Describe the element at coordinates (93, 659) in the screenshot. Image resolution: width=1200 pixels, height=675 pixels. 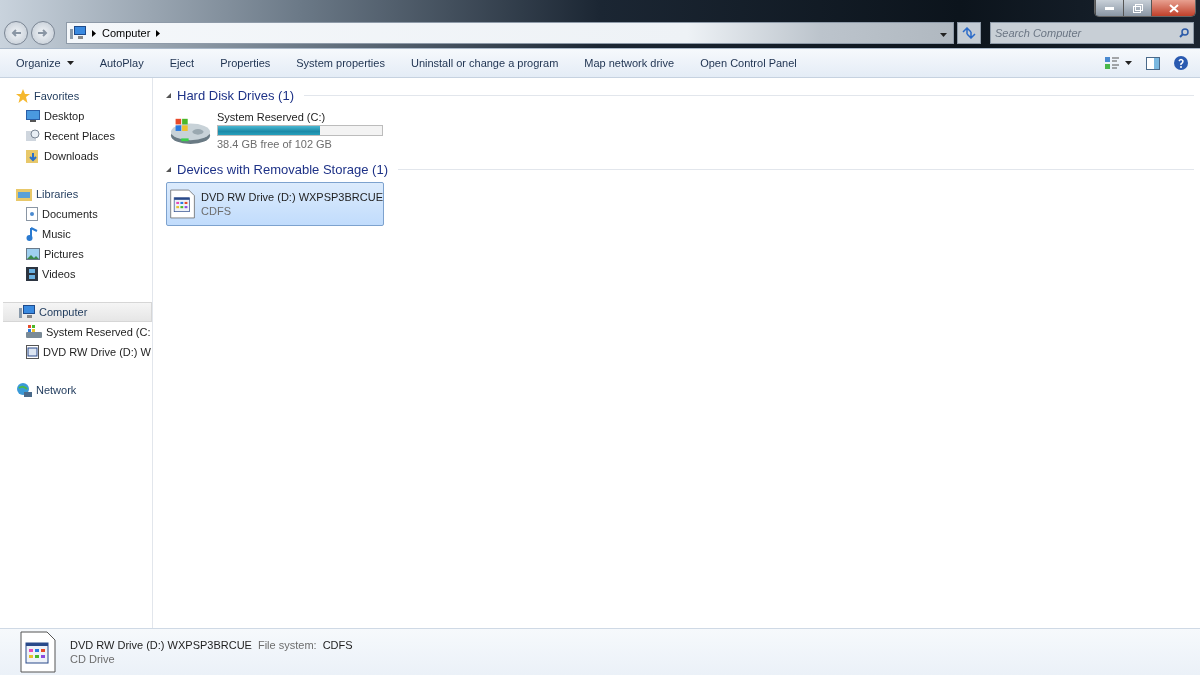
I see `details-type: CD Drive` at that location.